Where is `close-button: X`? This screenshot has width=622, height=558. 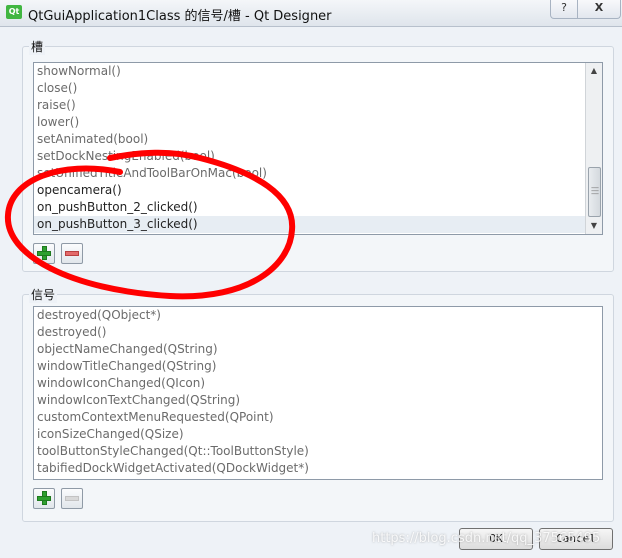 close-button: X is located at coordinates (599, 9).